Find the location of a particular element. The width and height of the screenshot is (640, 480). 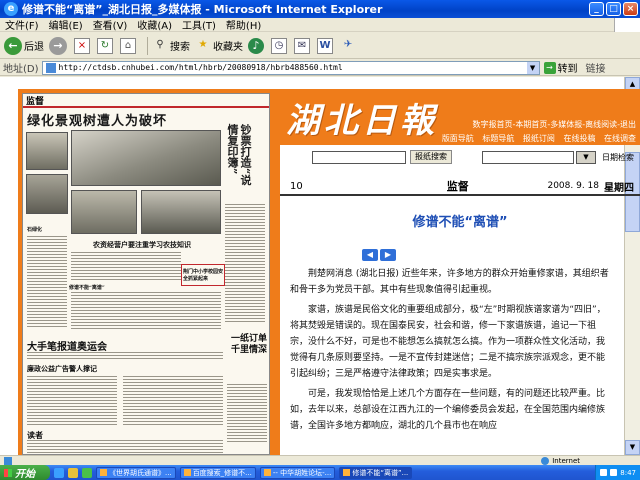

media-button: ♪ is located at coordinates (257, 45).